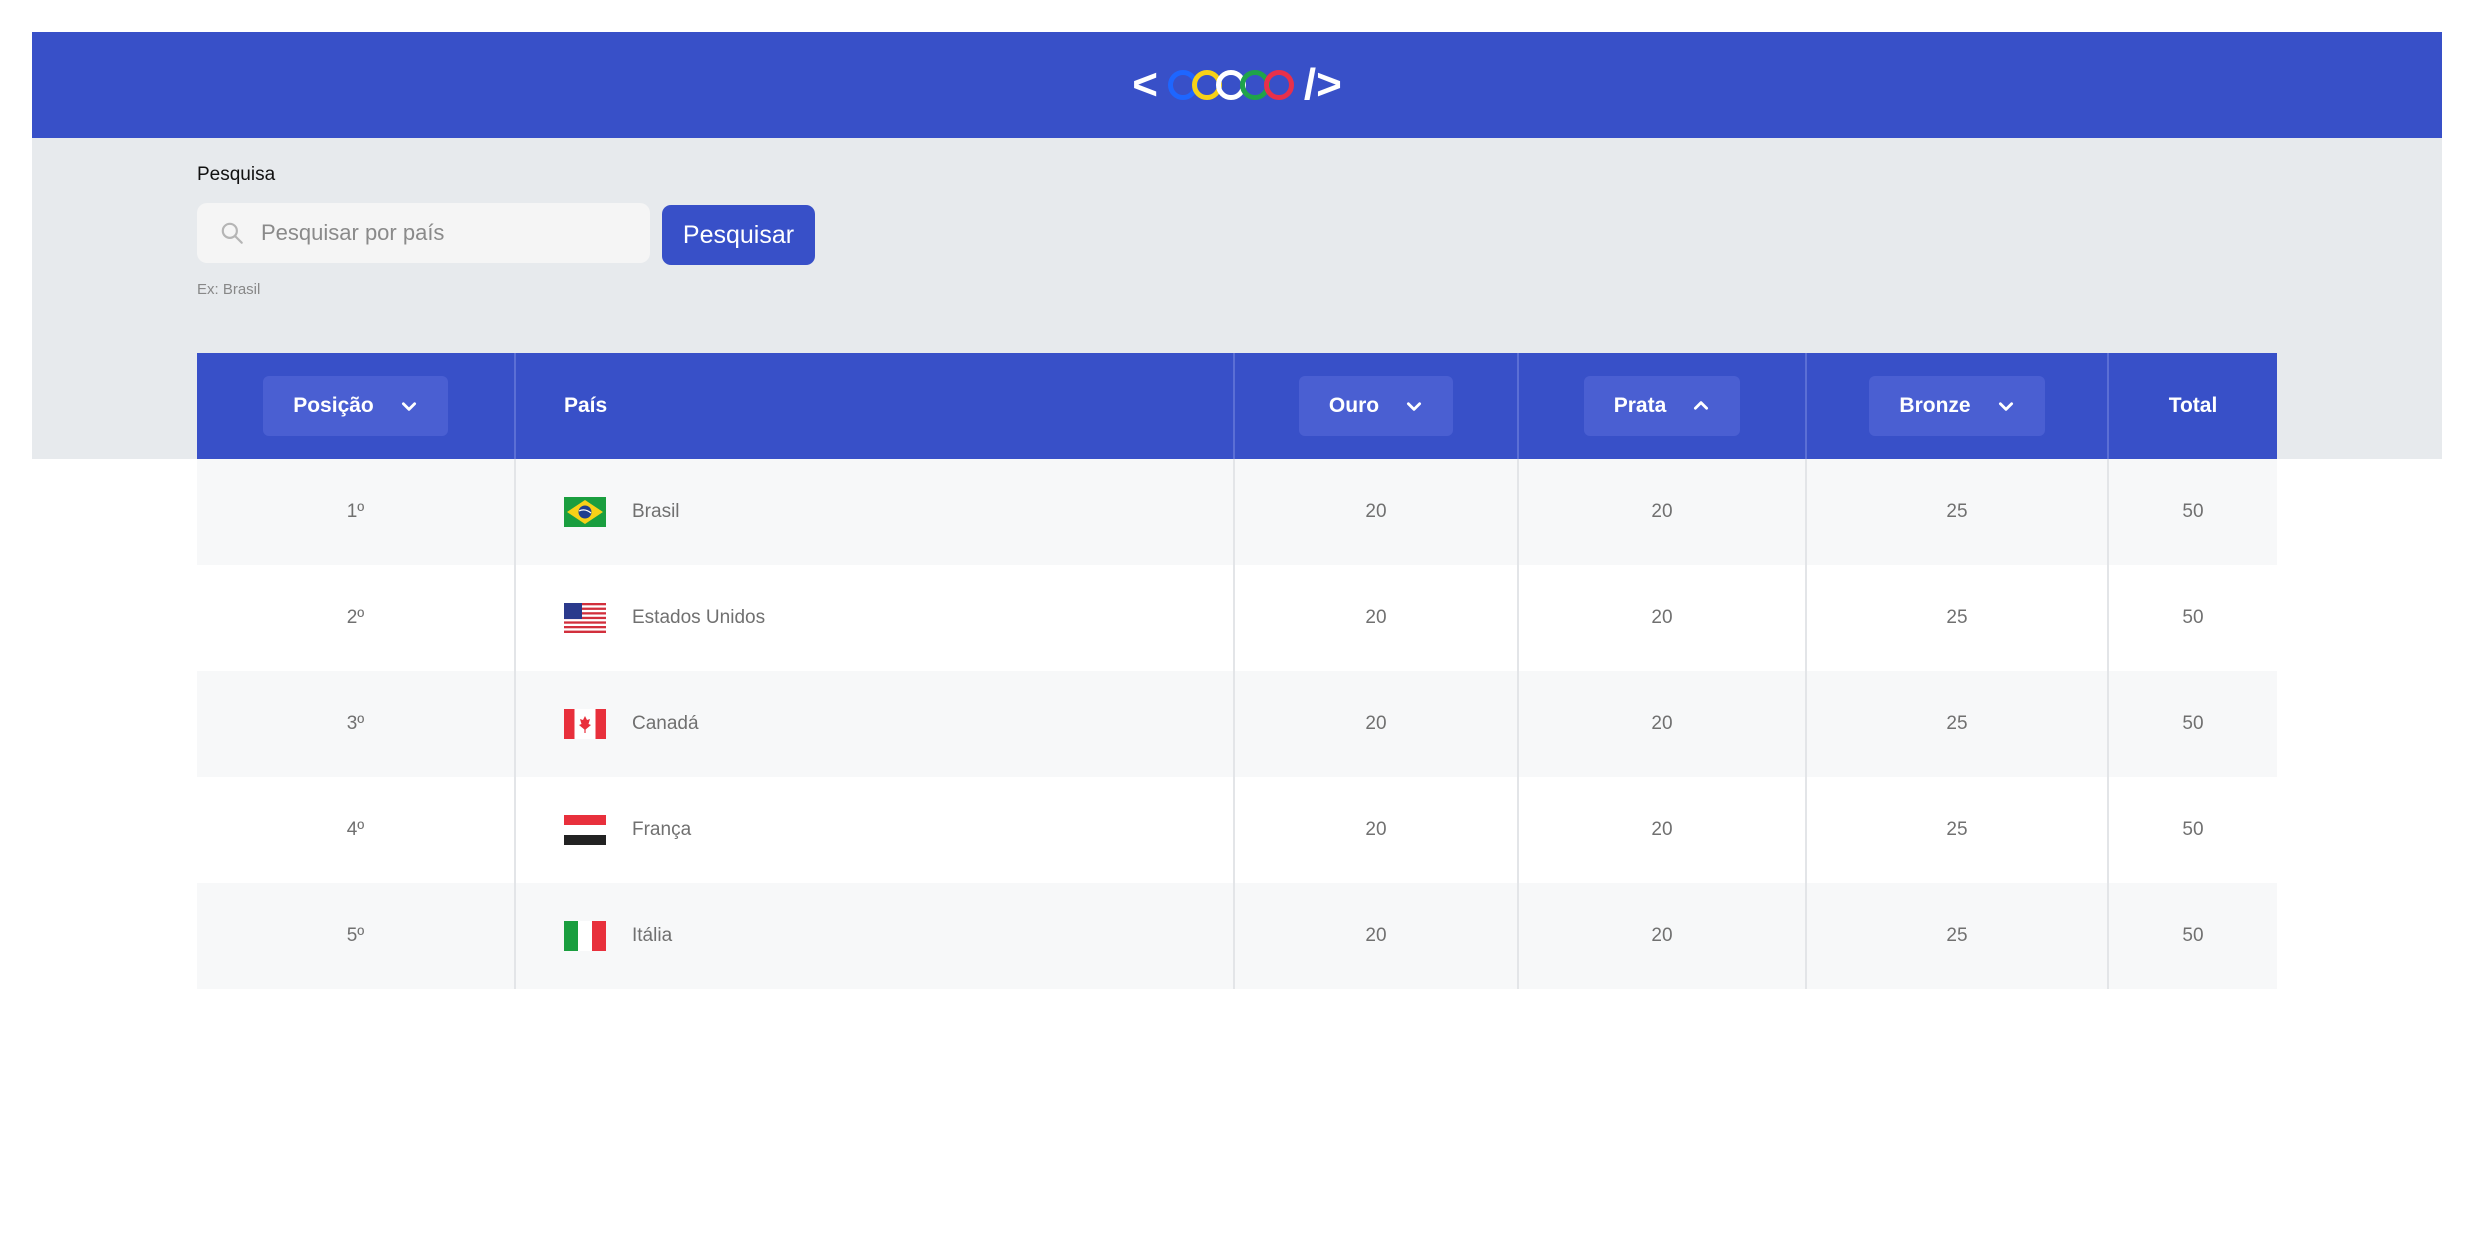  What do you see at coordinates (875, 936) in the screenshot?
I see `cell-country: Itália` at bounding box center [875, 936].